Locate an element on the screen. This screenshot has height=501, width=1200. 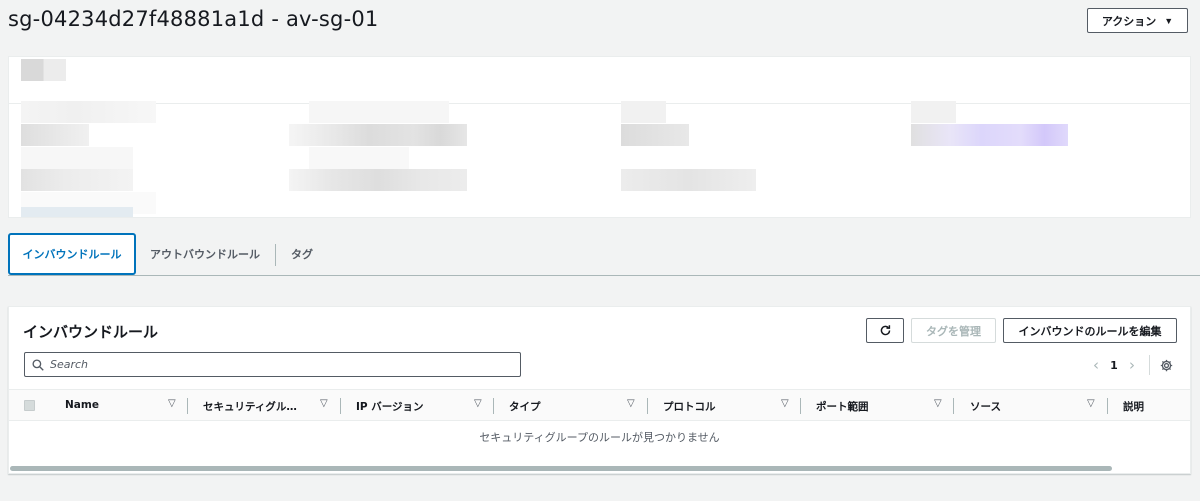
details-divider is located at coordinates (599, 103).